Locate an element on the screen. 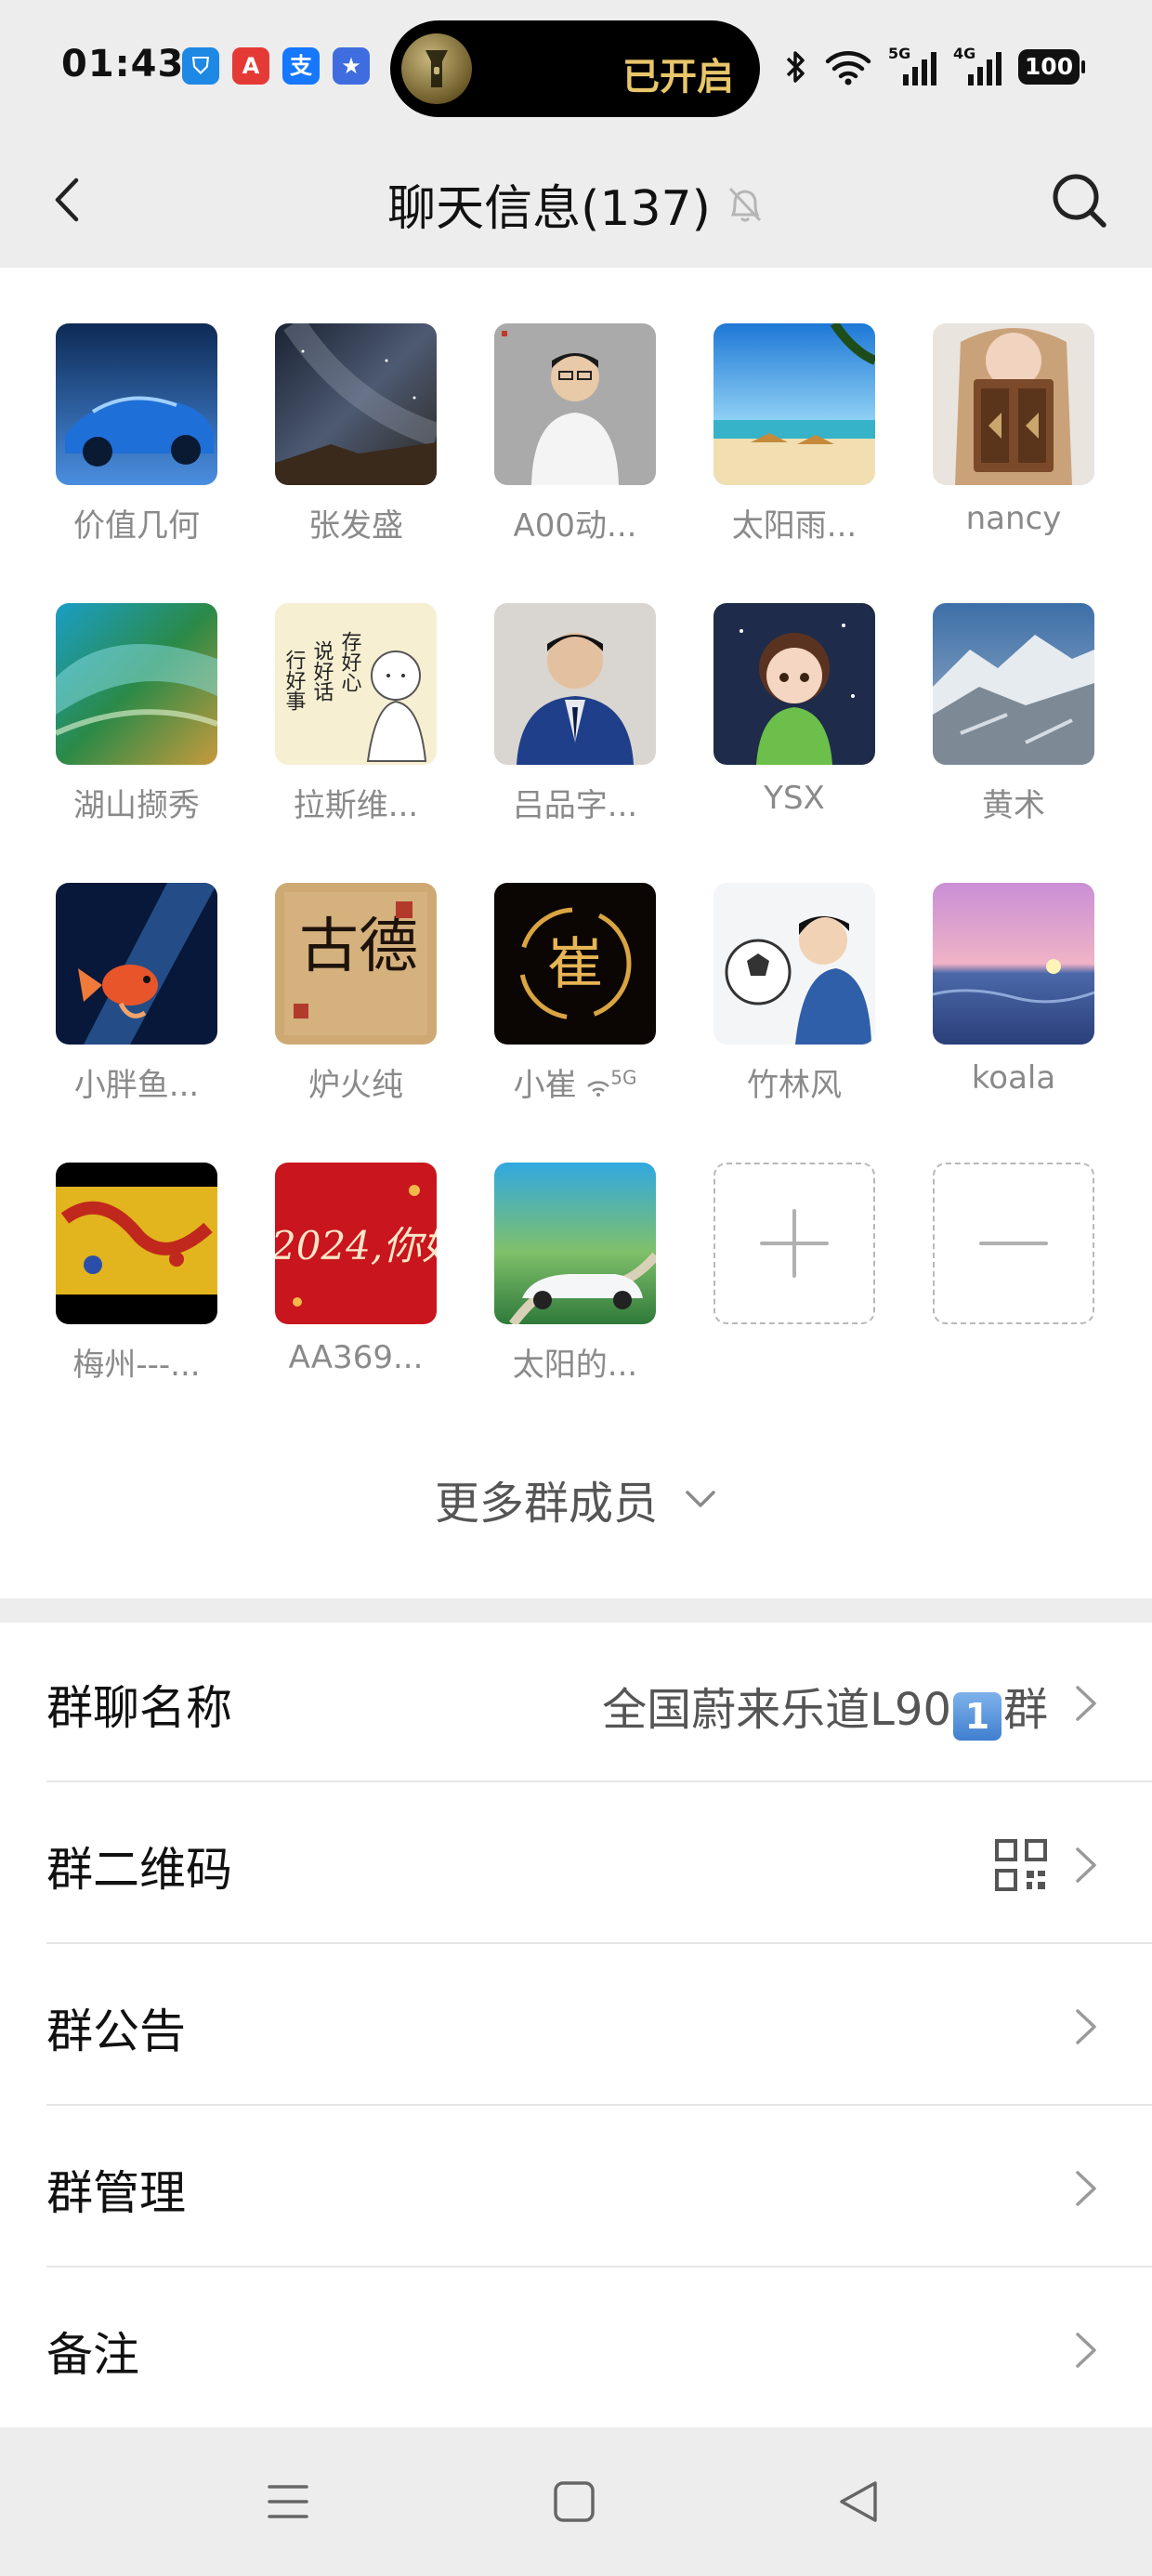  group-management-row: 群管理 is located at coordinates (576, 2187).